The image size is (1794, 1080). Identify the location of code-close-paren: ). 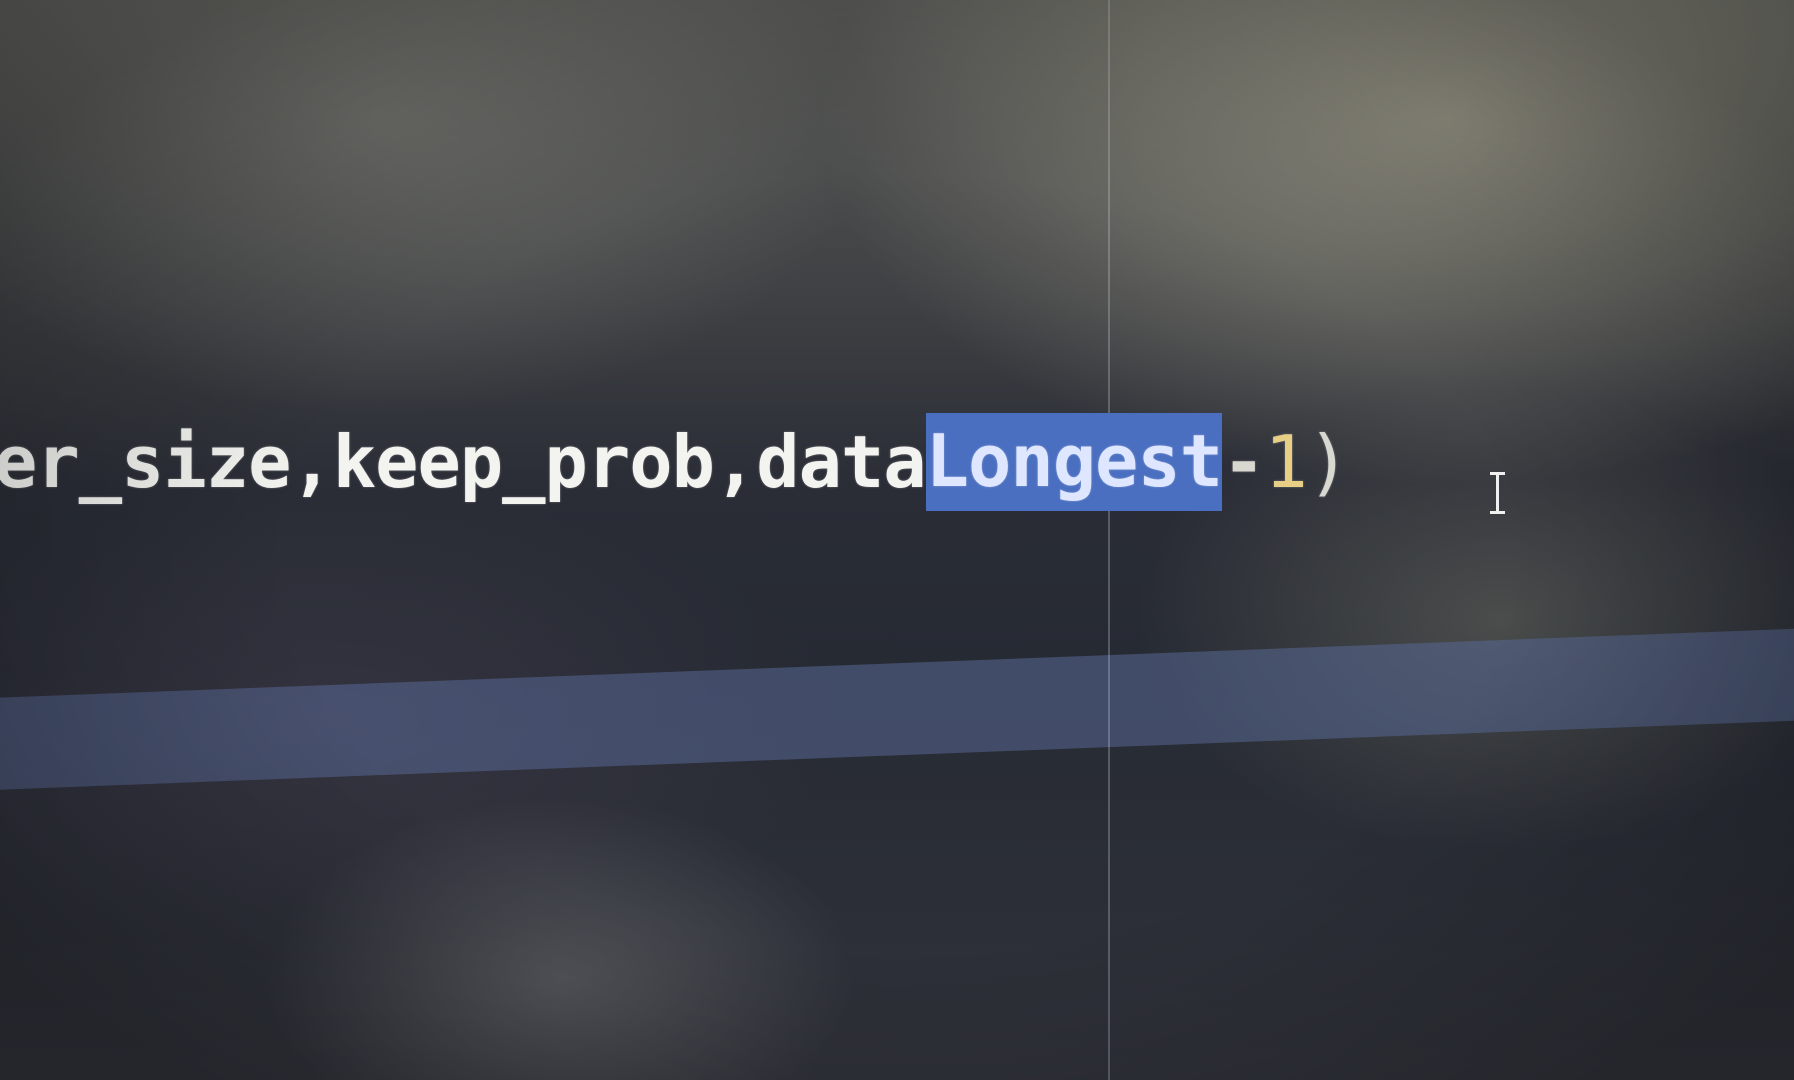
(1328, 462).